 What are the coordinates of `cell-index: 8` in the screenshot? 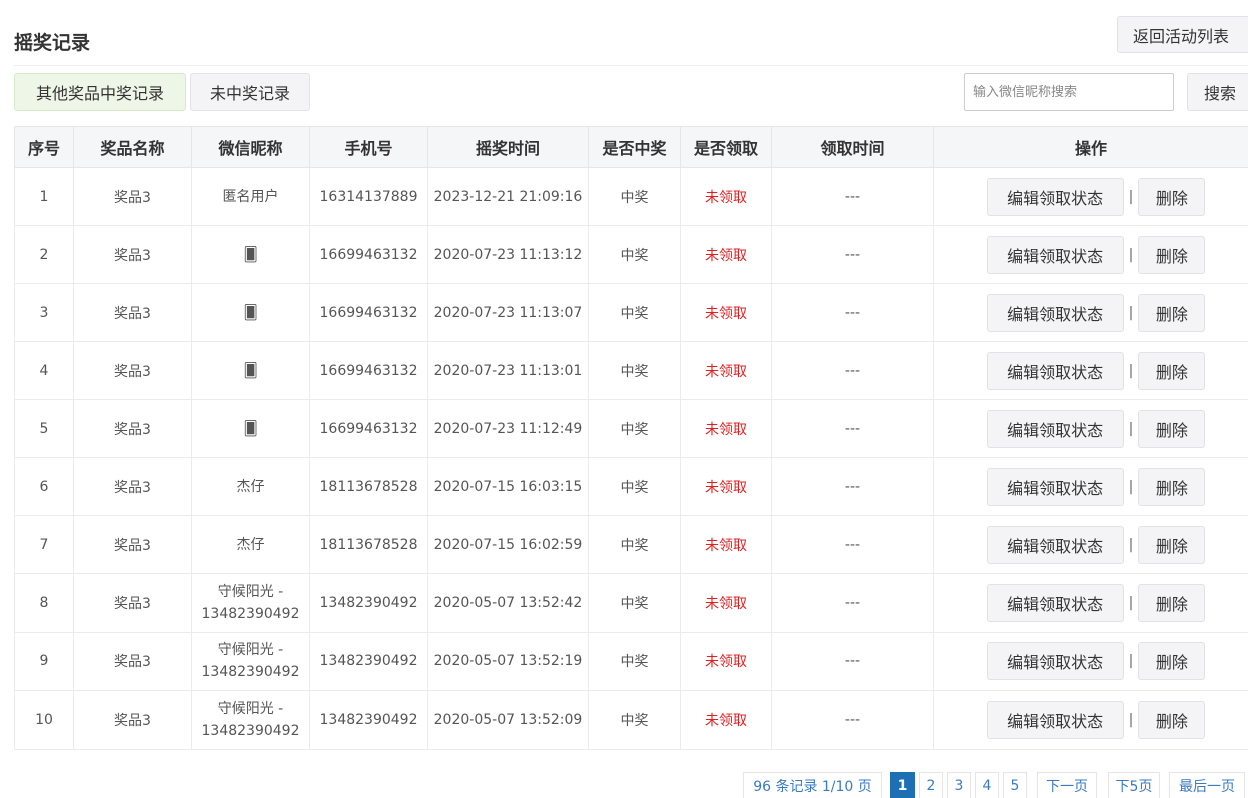 It's located at (44, 603).